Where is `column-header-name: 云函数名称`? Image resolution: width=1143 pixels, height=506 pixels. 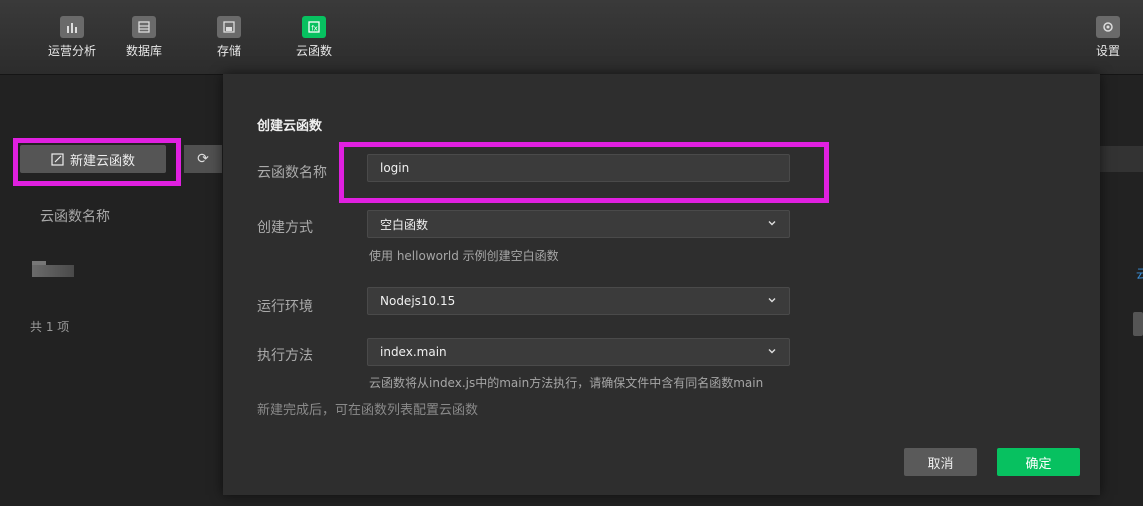 column-header-name: 云函数名称 is located at coordinates (75, 217).